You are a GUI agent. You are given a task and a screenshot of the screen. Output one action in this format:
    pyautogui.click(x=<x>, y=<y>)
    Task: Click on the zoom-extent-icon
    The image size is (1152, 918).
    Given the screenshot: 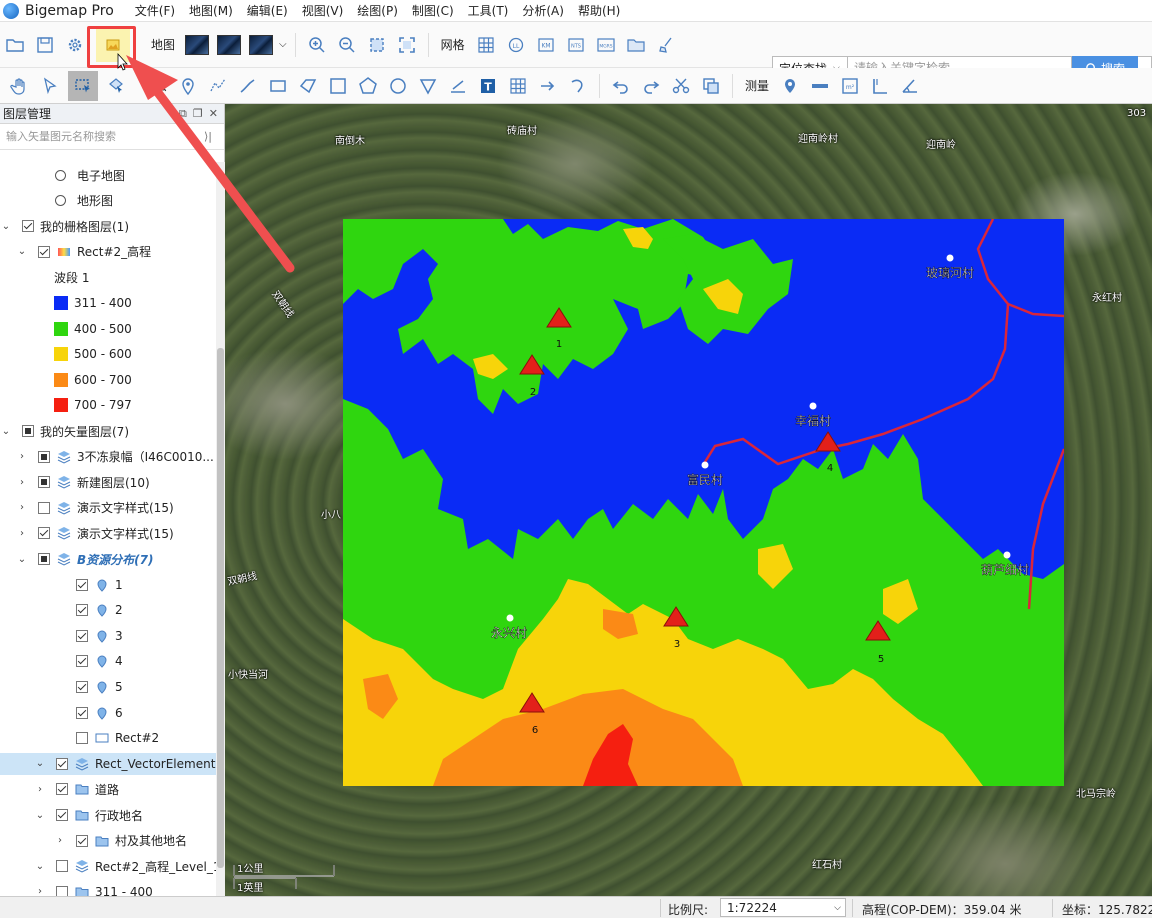 What is the action you would take?
    pyautogui.click(x=377, y=45)
    